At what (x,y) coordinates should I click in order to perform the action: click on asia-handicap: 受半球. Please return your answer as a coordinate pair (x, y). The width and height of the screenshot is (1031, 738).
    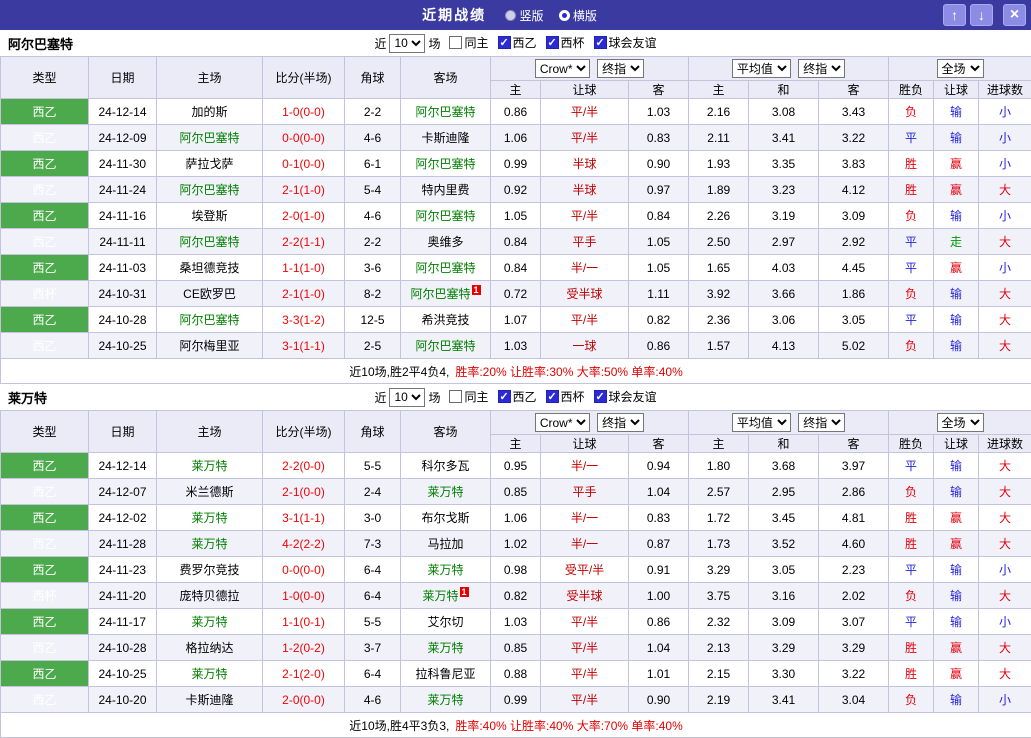
    Looking at the image, I should click on (585, 294).